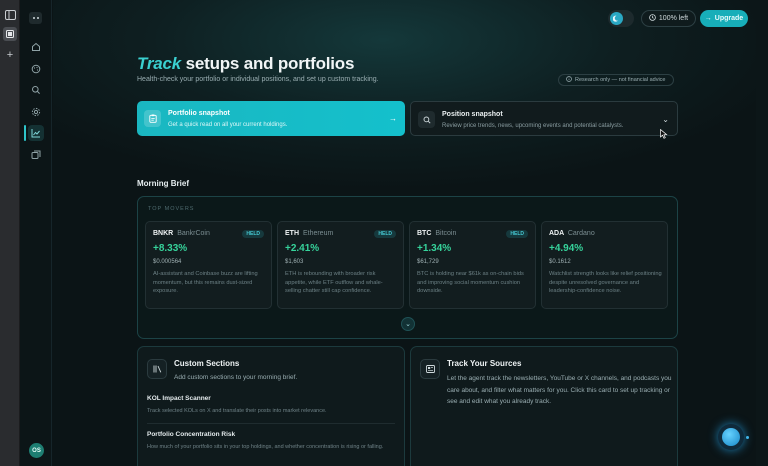 The height and width of the screenshot is (466, 768). What do you see at coordinates (152, 118) in the screenshot?
I see `clipboard-icon` at bounding box center [152, 118].